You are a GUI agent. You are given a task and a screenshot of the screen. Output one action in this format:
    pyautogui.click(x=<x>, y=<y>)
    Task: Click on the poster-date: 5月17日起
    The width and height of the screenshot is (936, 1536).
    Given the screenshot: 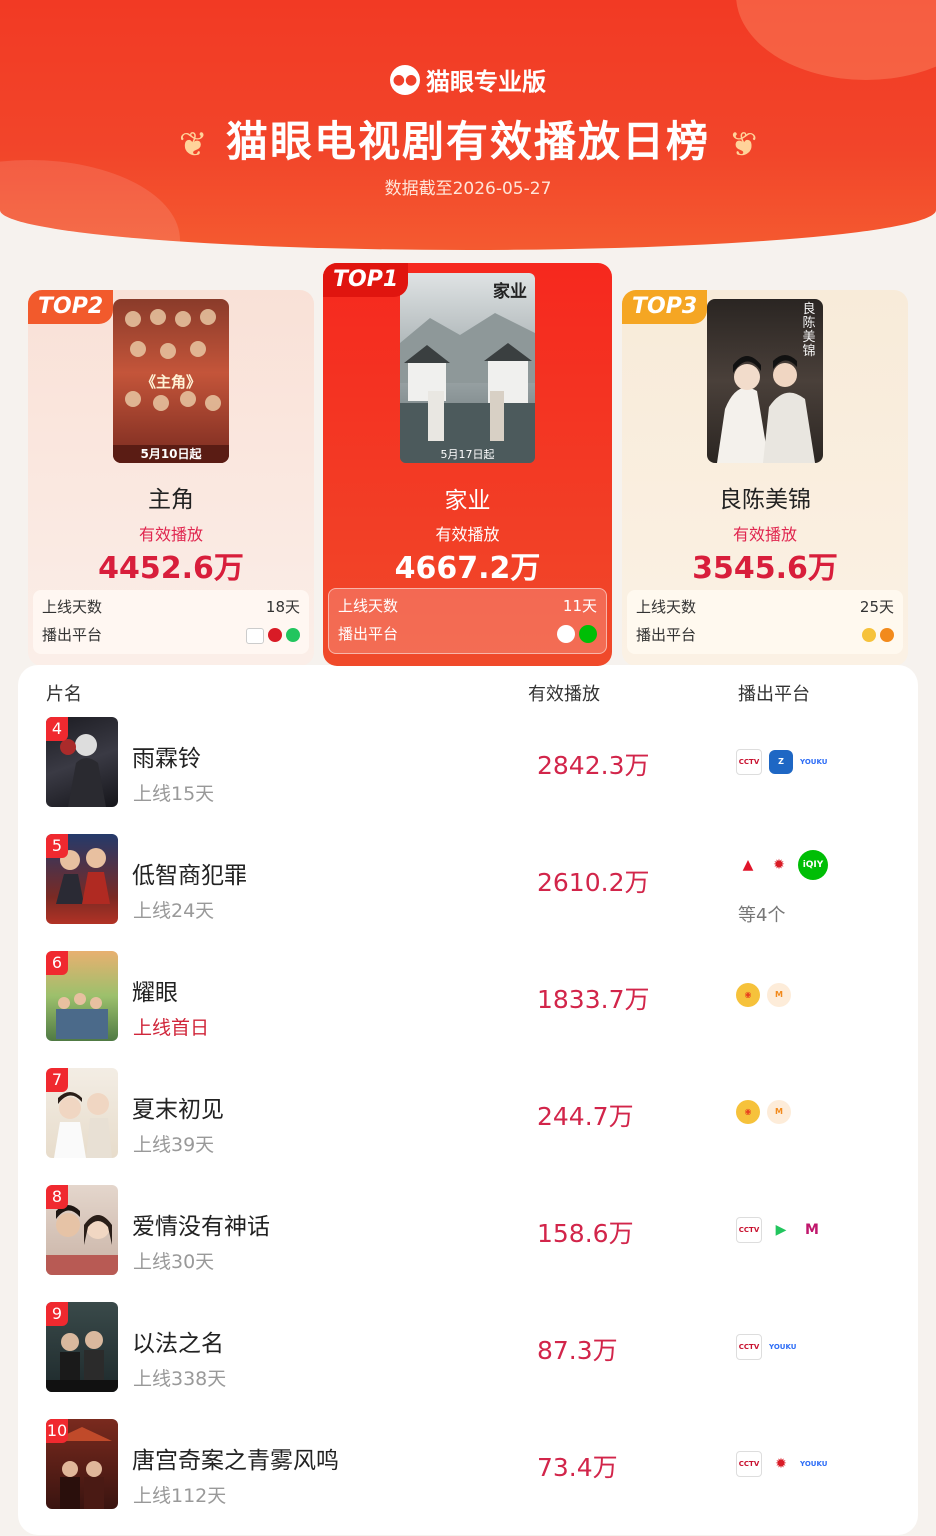 What is the action you would take?
    pyautogui.click(x=467, y=454)
    